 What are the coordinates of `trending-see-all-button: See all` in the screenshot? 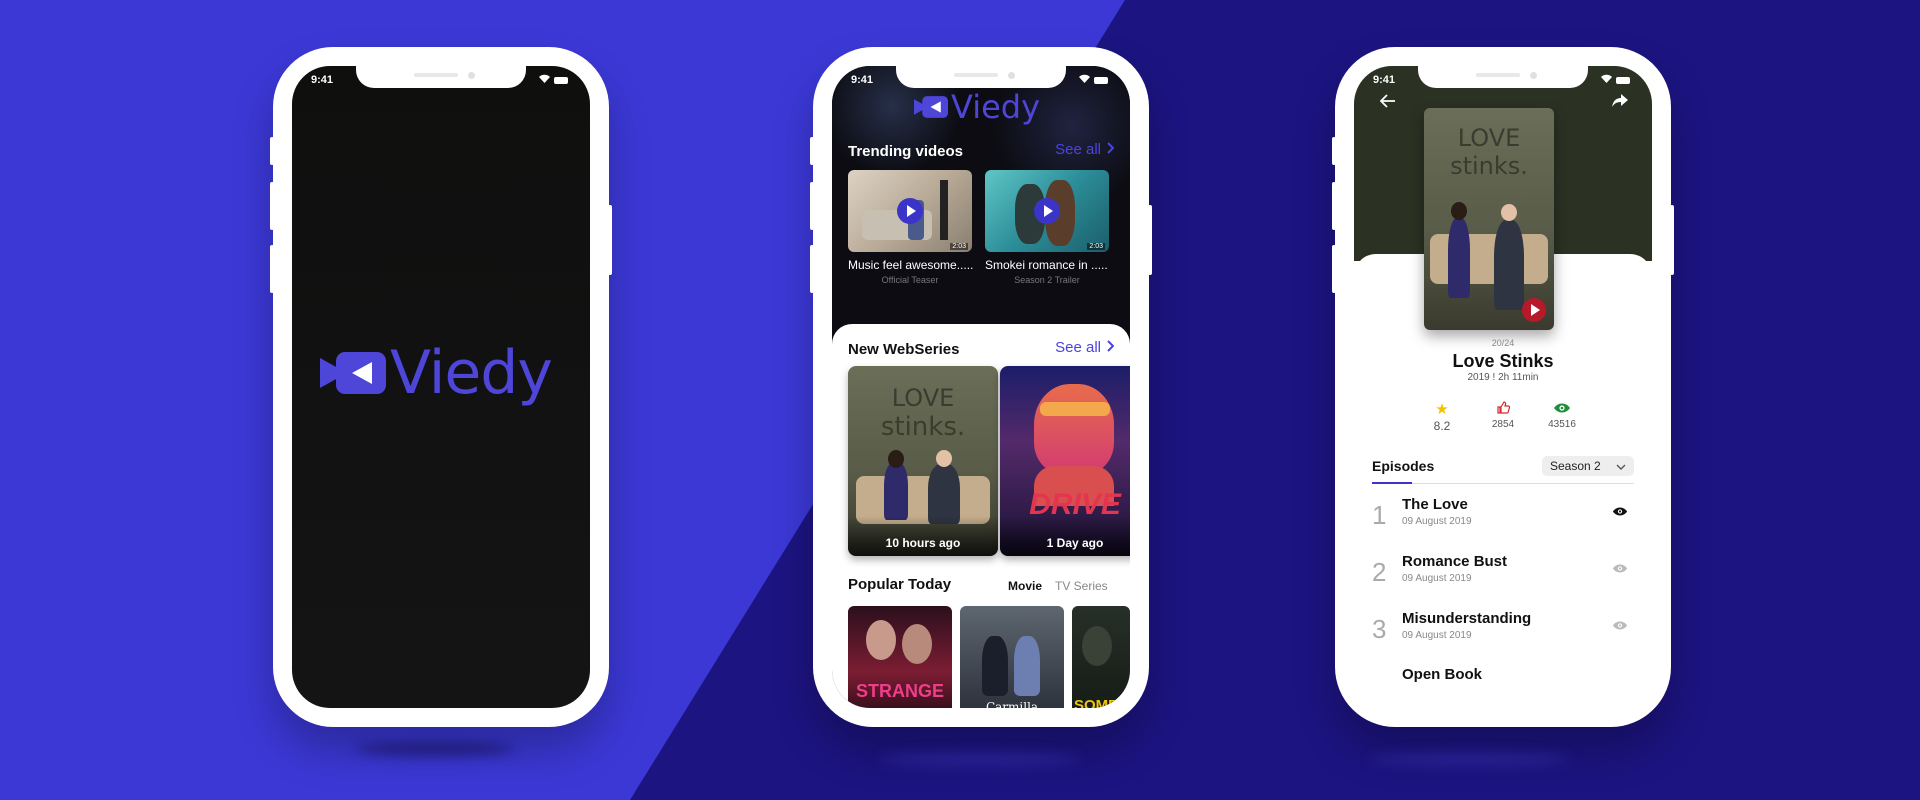 It's located at (1085, 149).